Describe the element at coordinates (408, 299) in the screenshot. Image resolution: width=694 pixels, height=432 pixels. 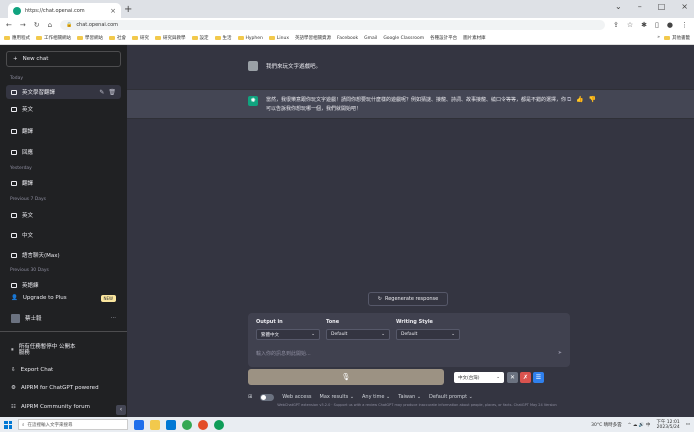
I see `regenerate-button: ↻ Regenerate response` at that location.